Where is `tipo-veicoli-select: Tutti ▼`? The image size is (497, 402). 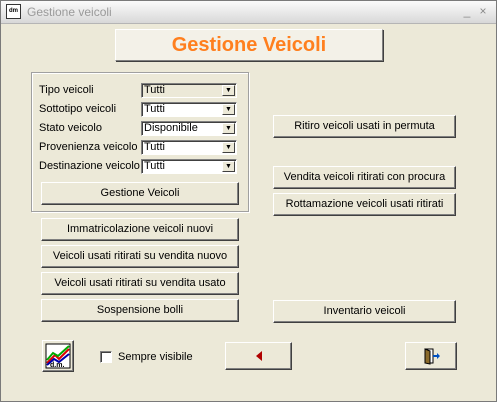
tipo-veicoli-select: Tutti ▼ is located at coordinates (189, 90).